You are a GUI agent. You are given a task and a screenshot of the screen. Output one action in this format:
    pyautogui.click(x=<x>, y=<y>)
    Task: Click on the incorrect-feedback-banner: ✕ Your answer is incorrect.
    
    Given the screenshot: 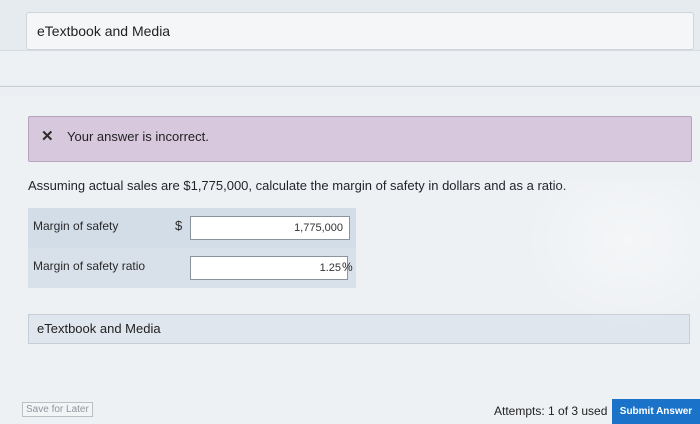 What is the action you would take?
    pyautogui.click(x=360, y=139)
    